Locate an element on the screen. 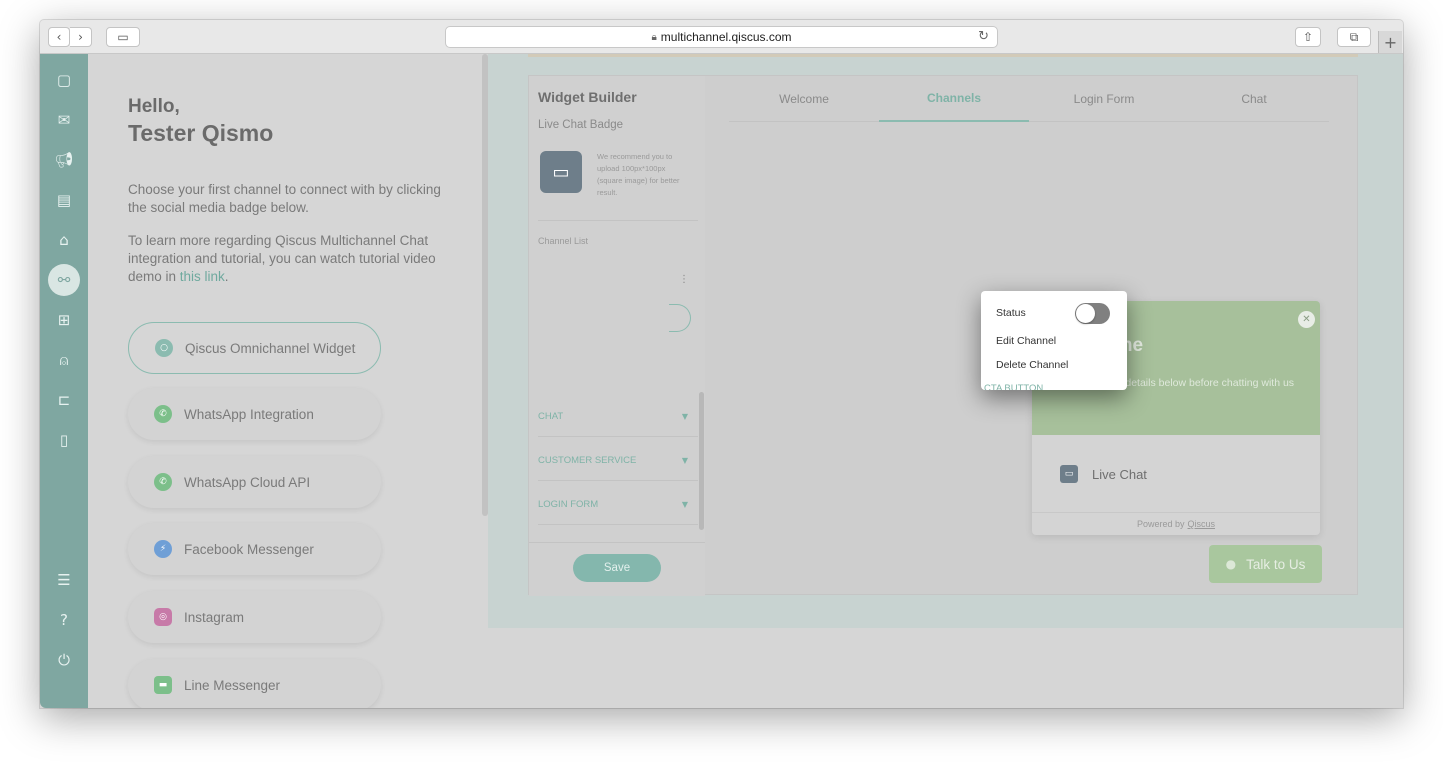  close-icon: ✕ is located at coordinates (1306, 319).